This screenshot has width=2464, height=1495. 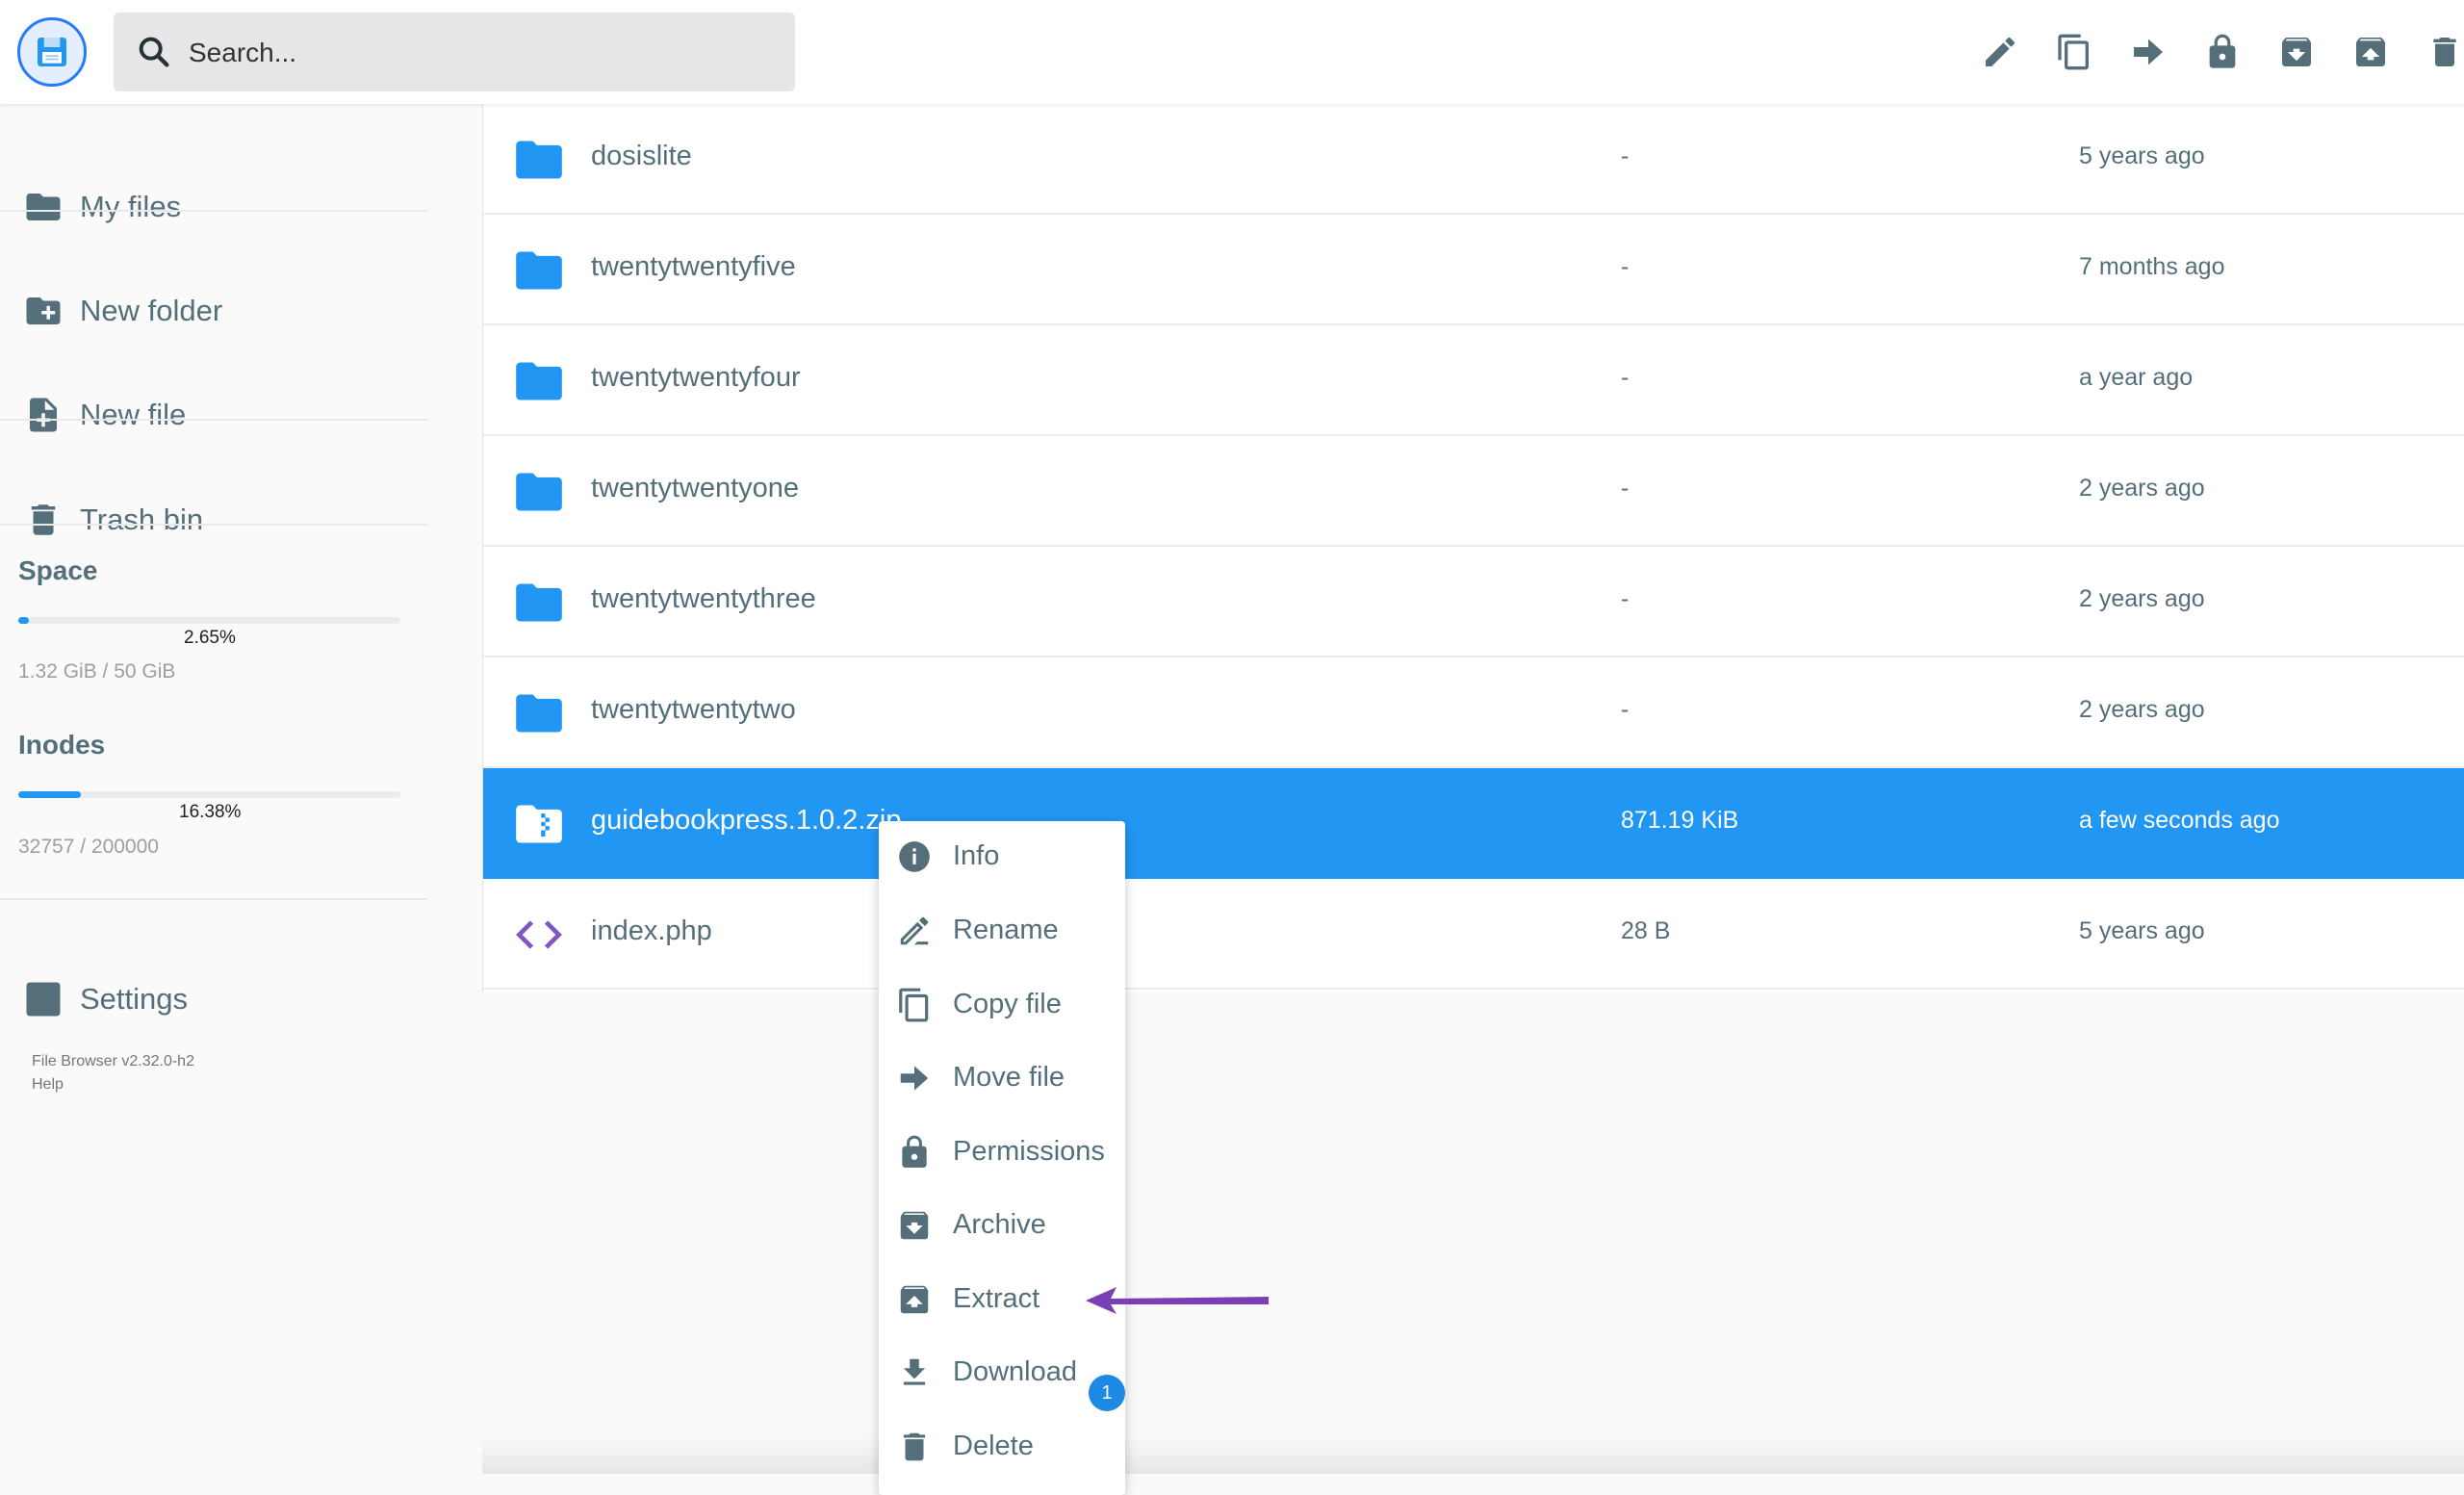 I want to click on space-title: Space, so click(x=58, y=570).